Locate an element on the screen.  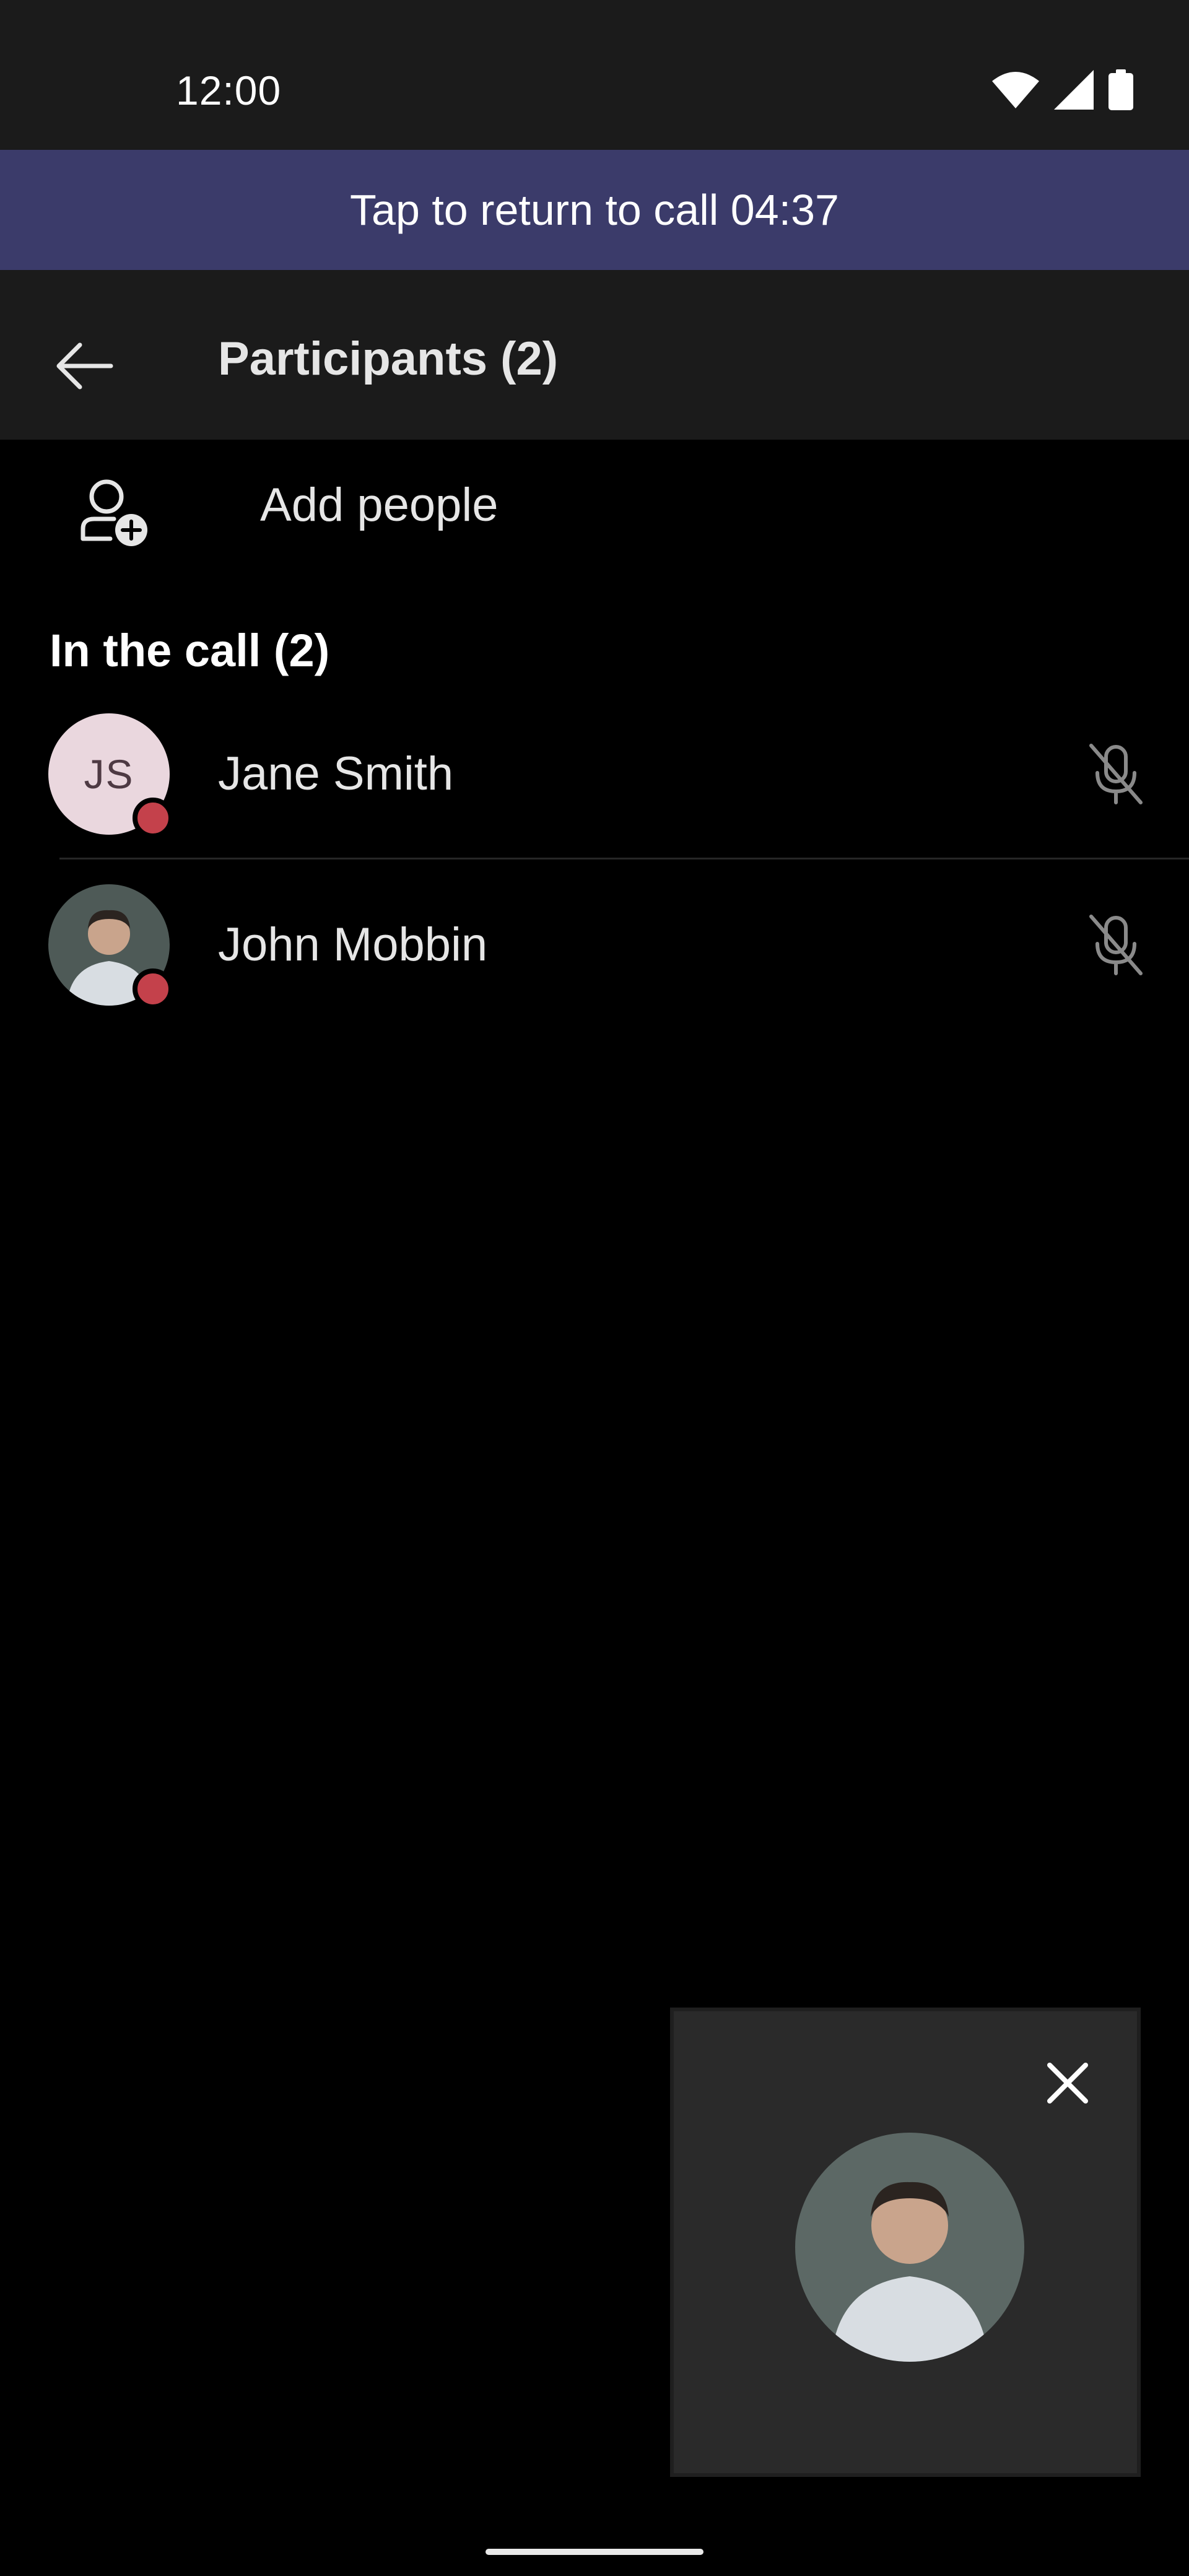
participant-name: John Mobbin is located at coordinates (353, 944).